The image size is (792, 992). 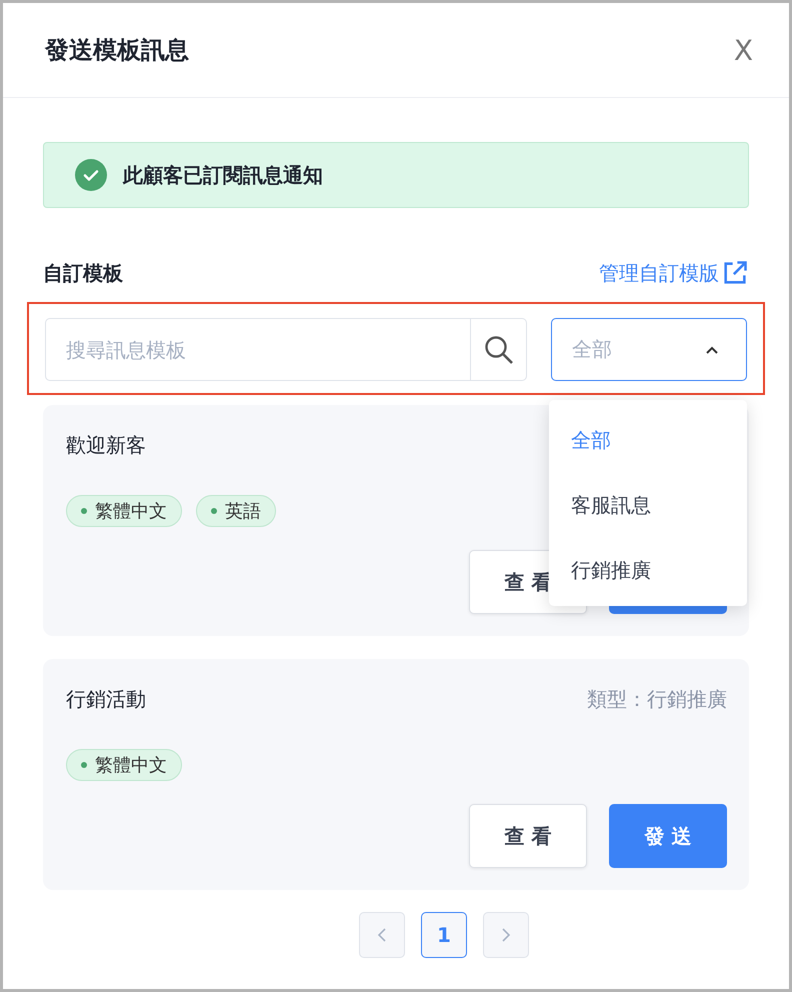 I want to click on search-button, so click(x=499, y=349).